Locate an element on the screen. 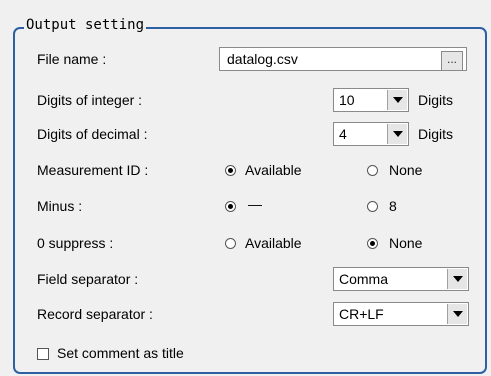 The width and height of the screenshot is (491, 376). measurement-id-none-text: None is located at coordinates (406, 170).